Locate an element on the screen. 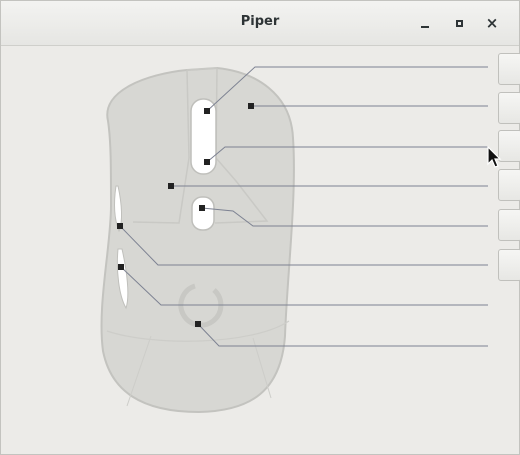 Image resolution: width=520 pixels, height=455 pixels. bottom-sensor-hotspot is located at coordinates (198, 324).